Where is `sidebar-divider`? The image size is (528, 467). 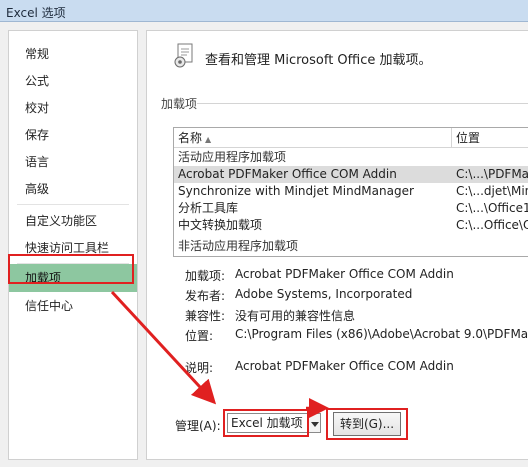 sidebar-divider is located at coordinates (73, 204).